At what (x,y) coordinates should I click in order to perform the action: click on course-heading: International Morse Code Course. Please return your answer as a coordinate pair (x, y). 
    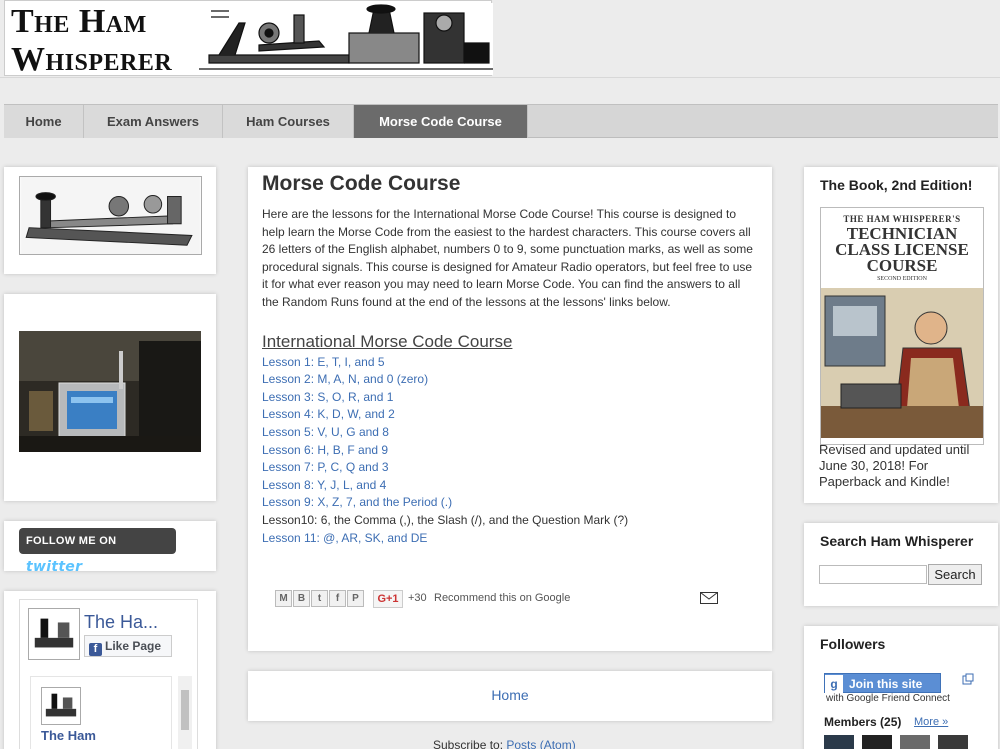
    Looking at the image, I should click on (510, 342).